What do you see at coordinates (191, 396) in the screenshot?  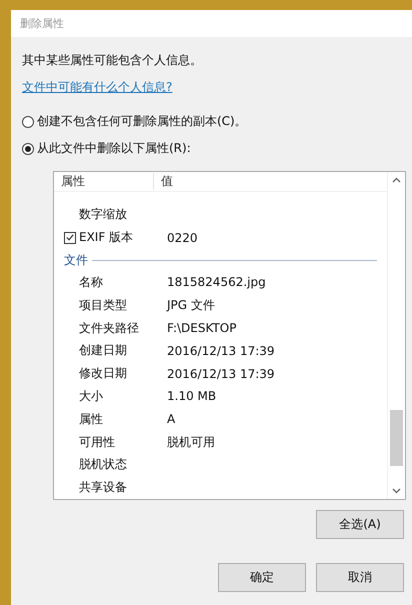 I see `property-value: 1.10 MB` at bounding box center [191, 396].